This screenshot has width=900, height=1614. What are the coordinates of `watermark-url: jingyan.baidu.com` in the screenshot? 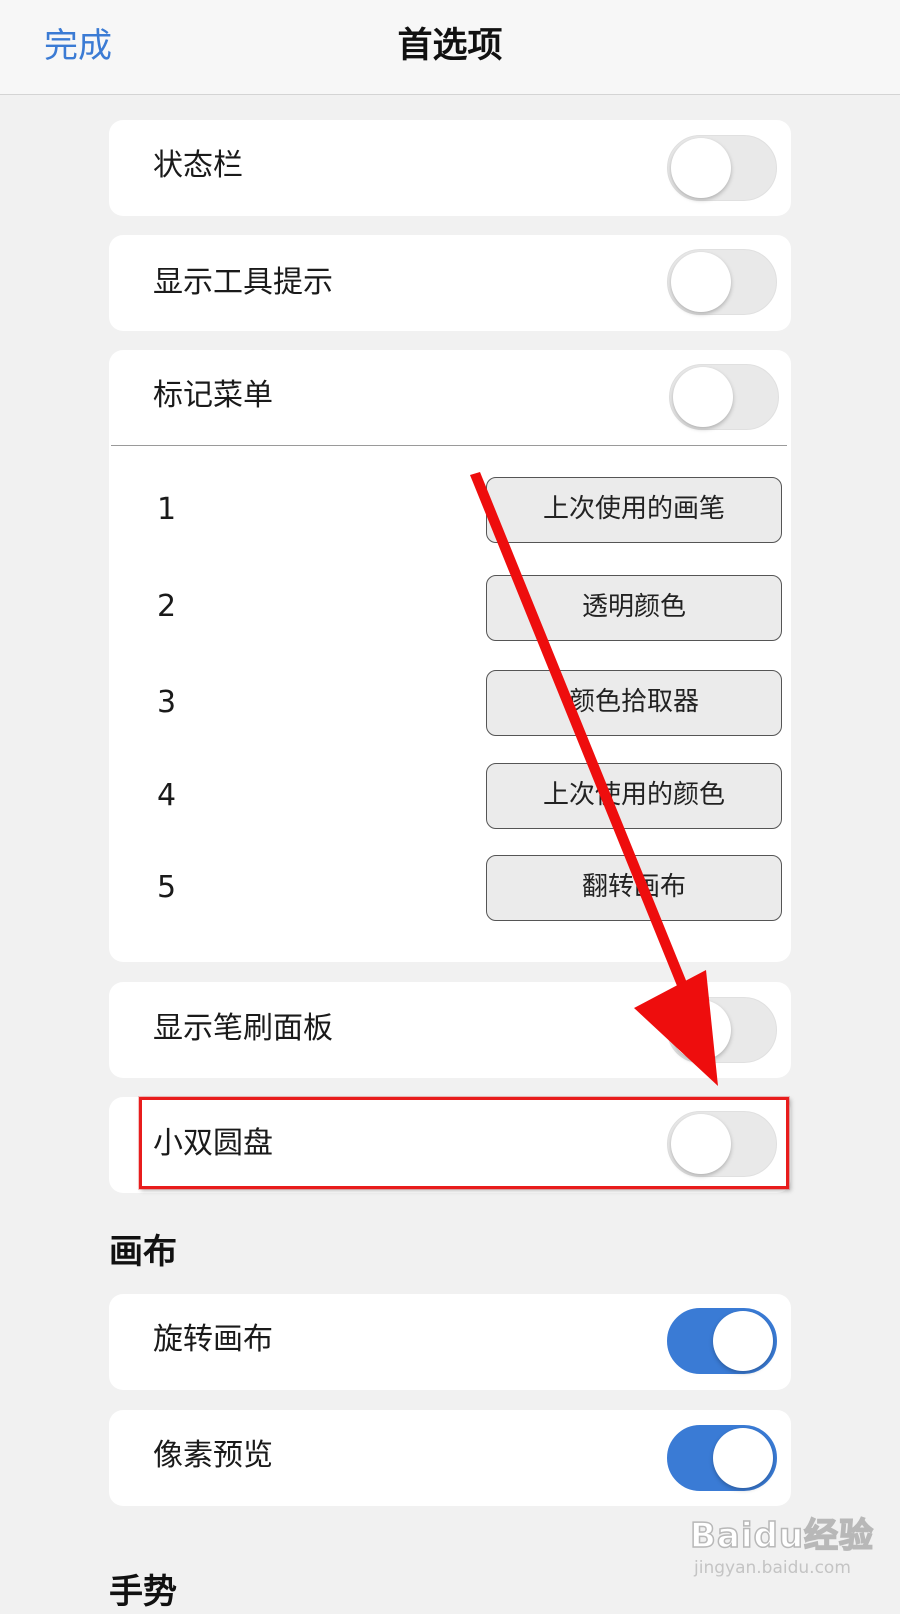 It's located at (772, 1568).